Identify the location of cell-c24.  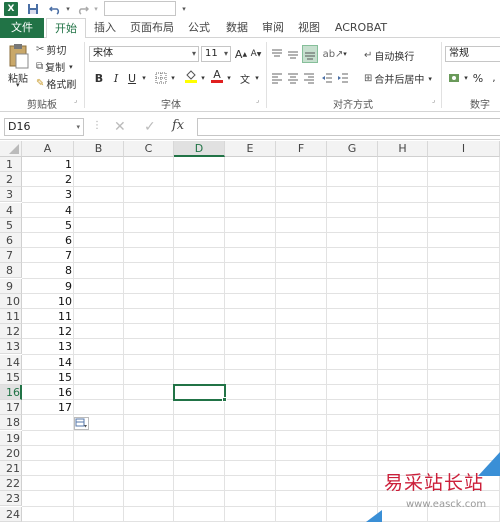
(149, 514).